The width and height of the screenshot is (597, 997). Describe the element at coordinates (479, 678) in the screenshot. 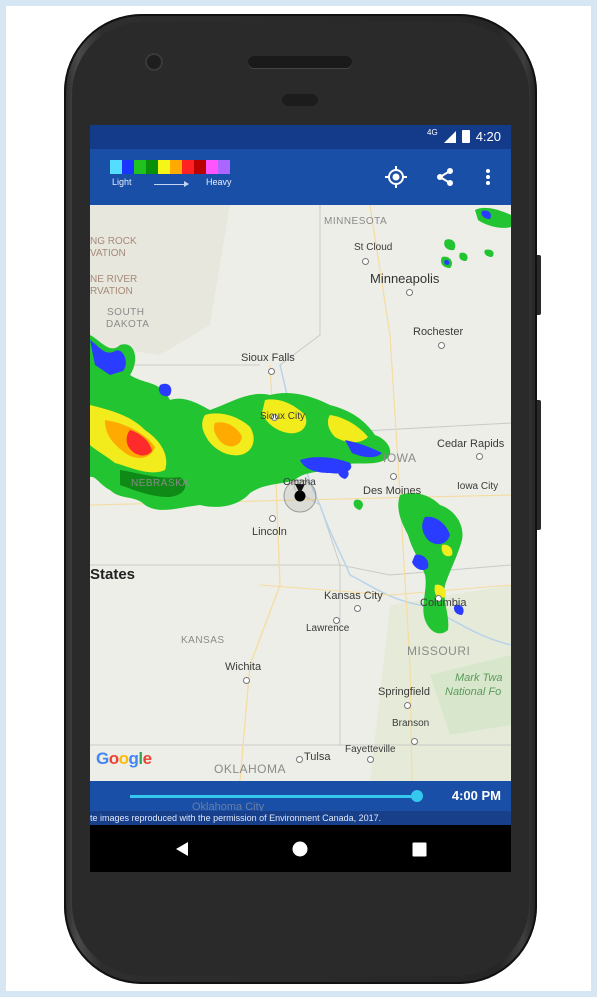

I see `map-label-park: Mark Twa` at that location.